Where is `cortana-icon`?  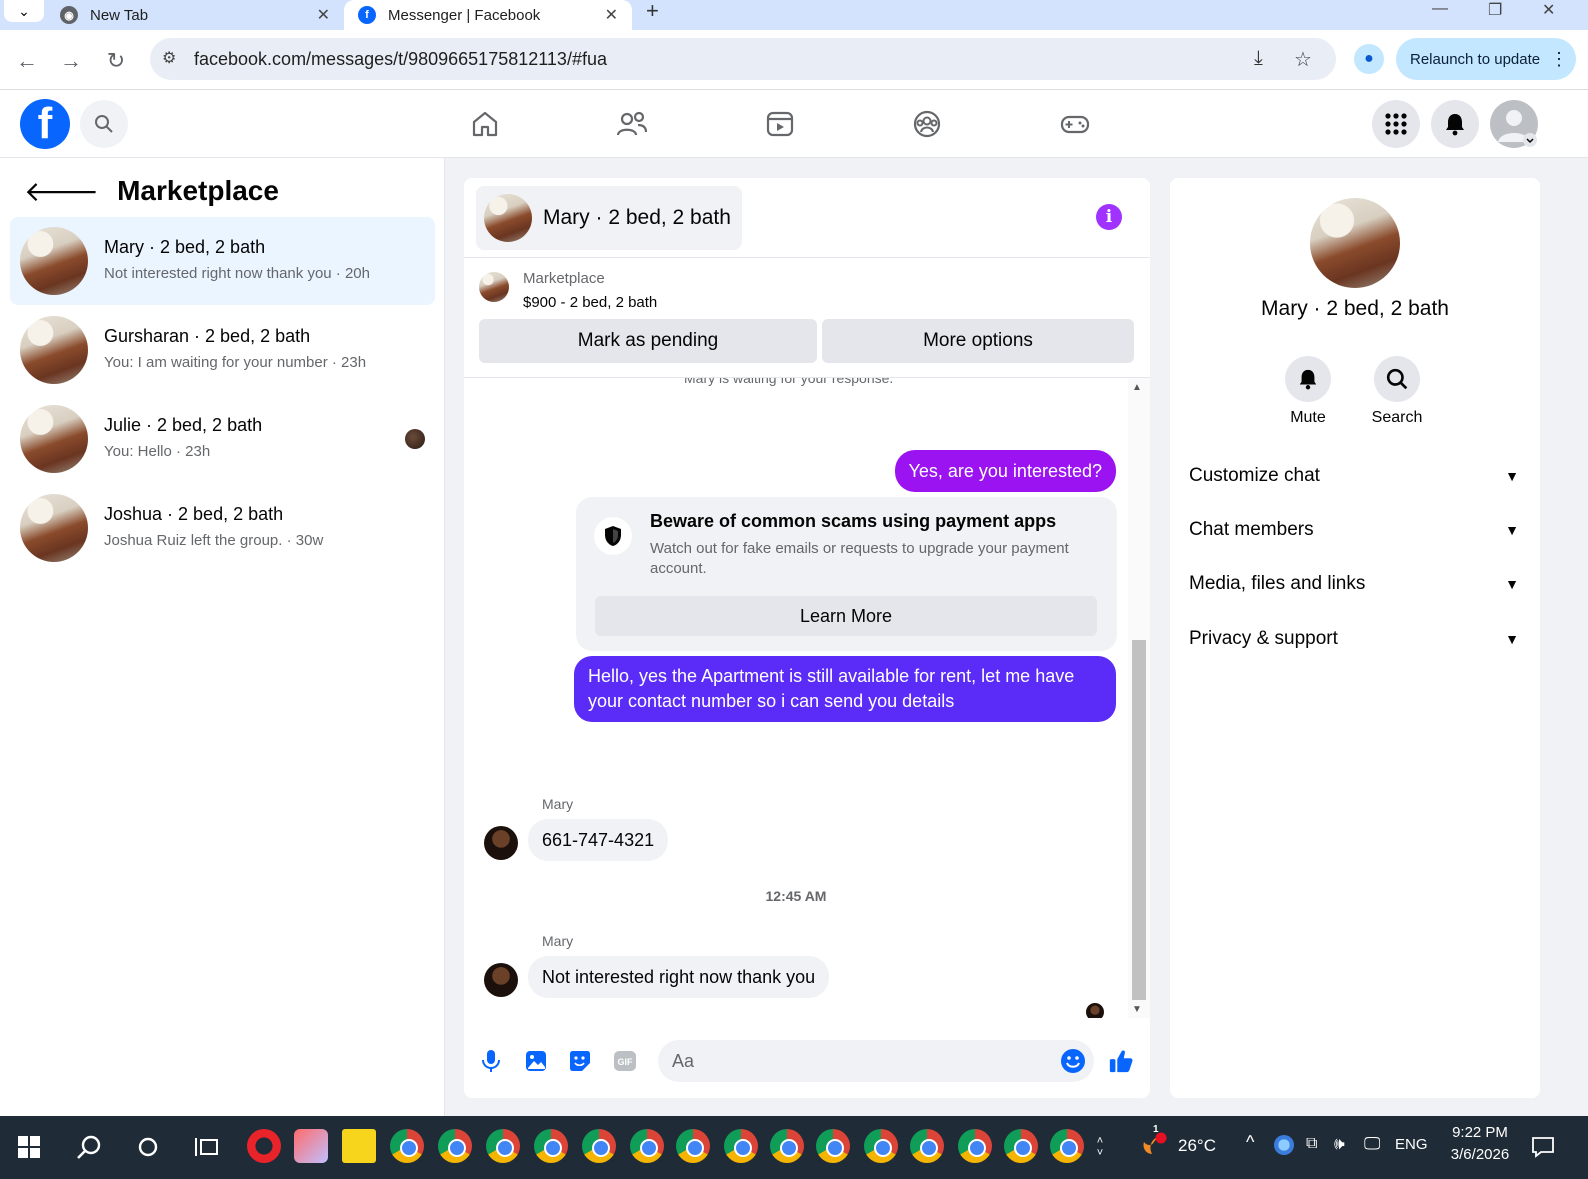 cortana-icon is located at coordinates (148, 1147).